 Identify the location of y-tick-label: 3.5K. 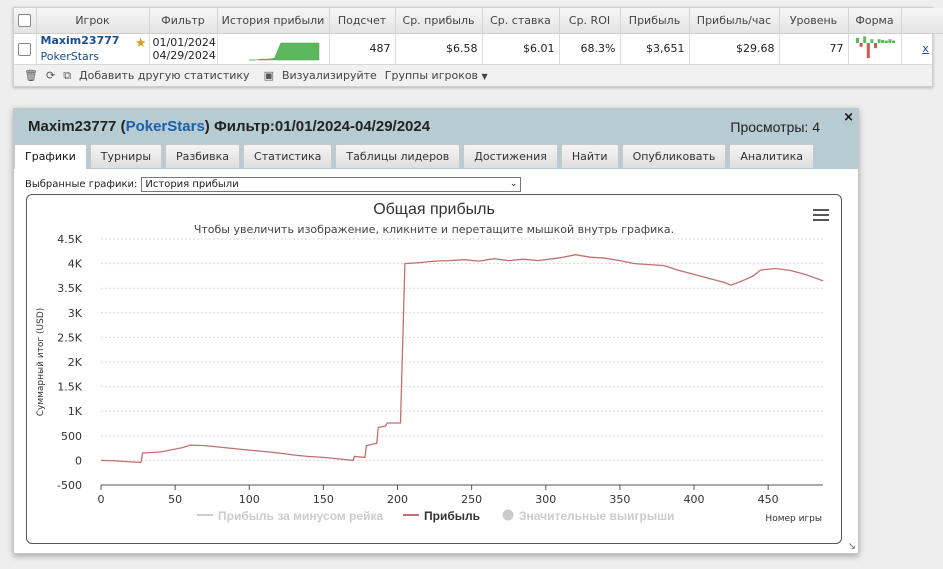
(69, 288).